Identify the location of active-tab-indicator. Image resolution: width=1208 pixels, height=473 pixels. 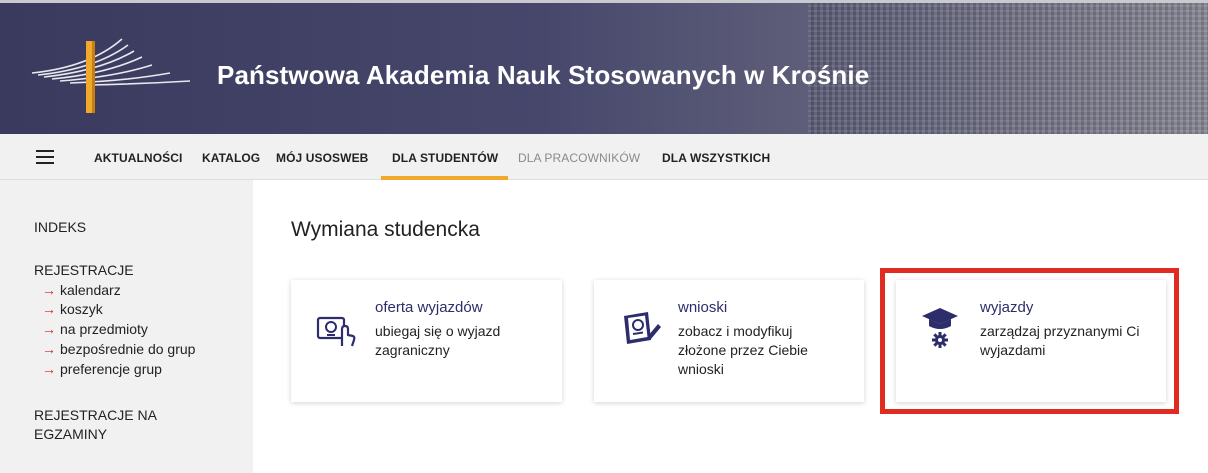
(444, 178).